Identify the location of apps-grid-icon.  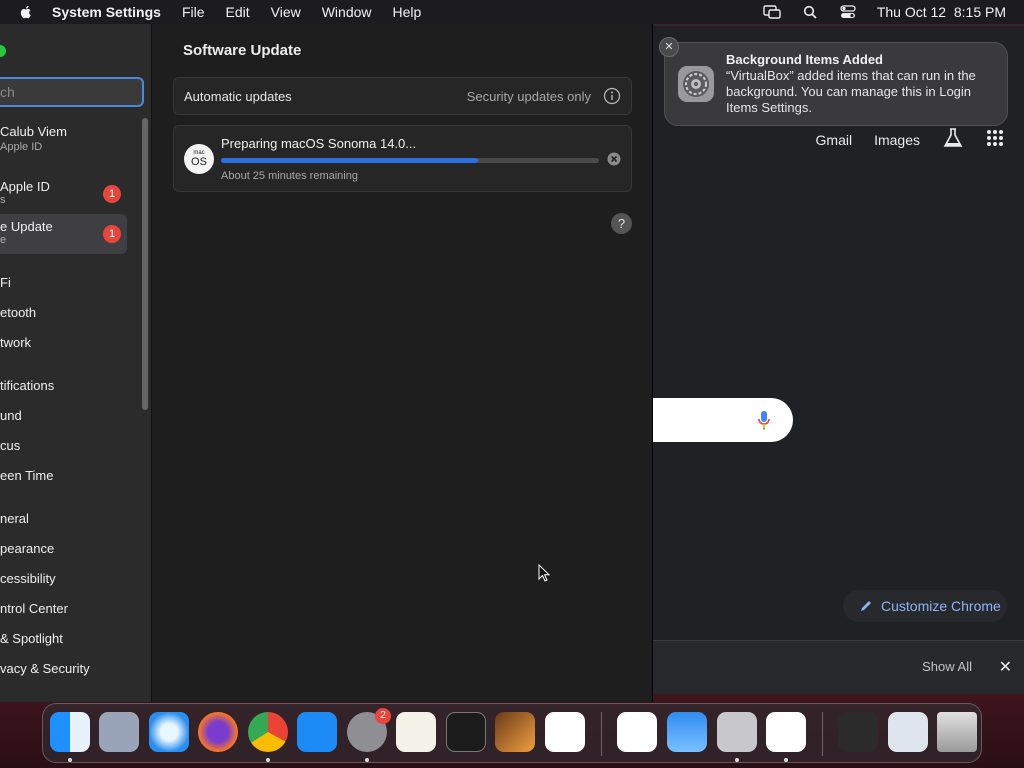
(995, 139).